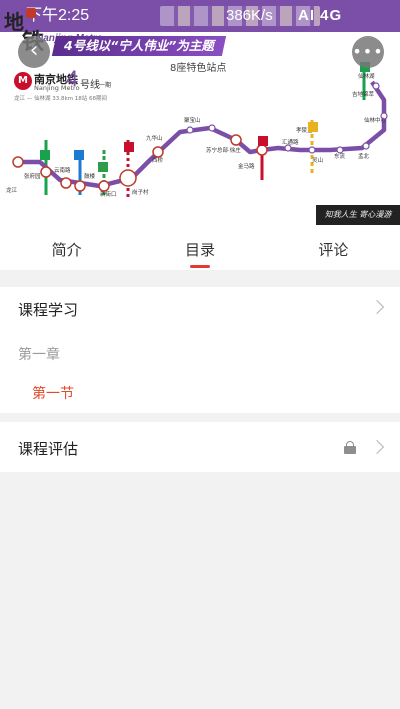 The image size is (400, 709). What do you see at coordinates (340, 156) in the screenshot?
I see `label-dongliu: 东流` at bounding box center [340, 156].